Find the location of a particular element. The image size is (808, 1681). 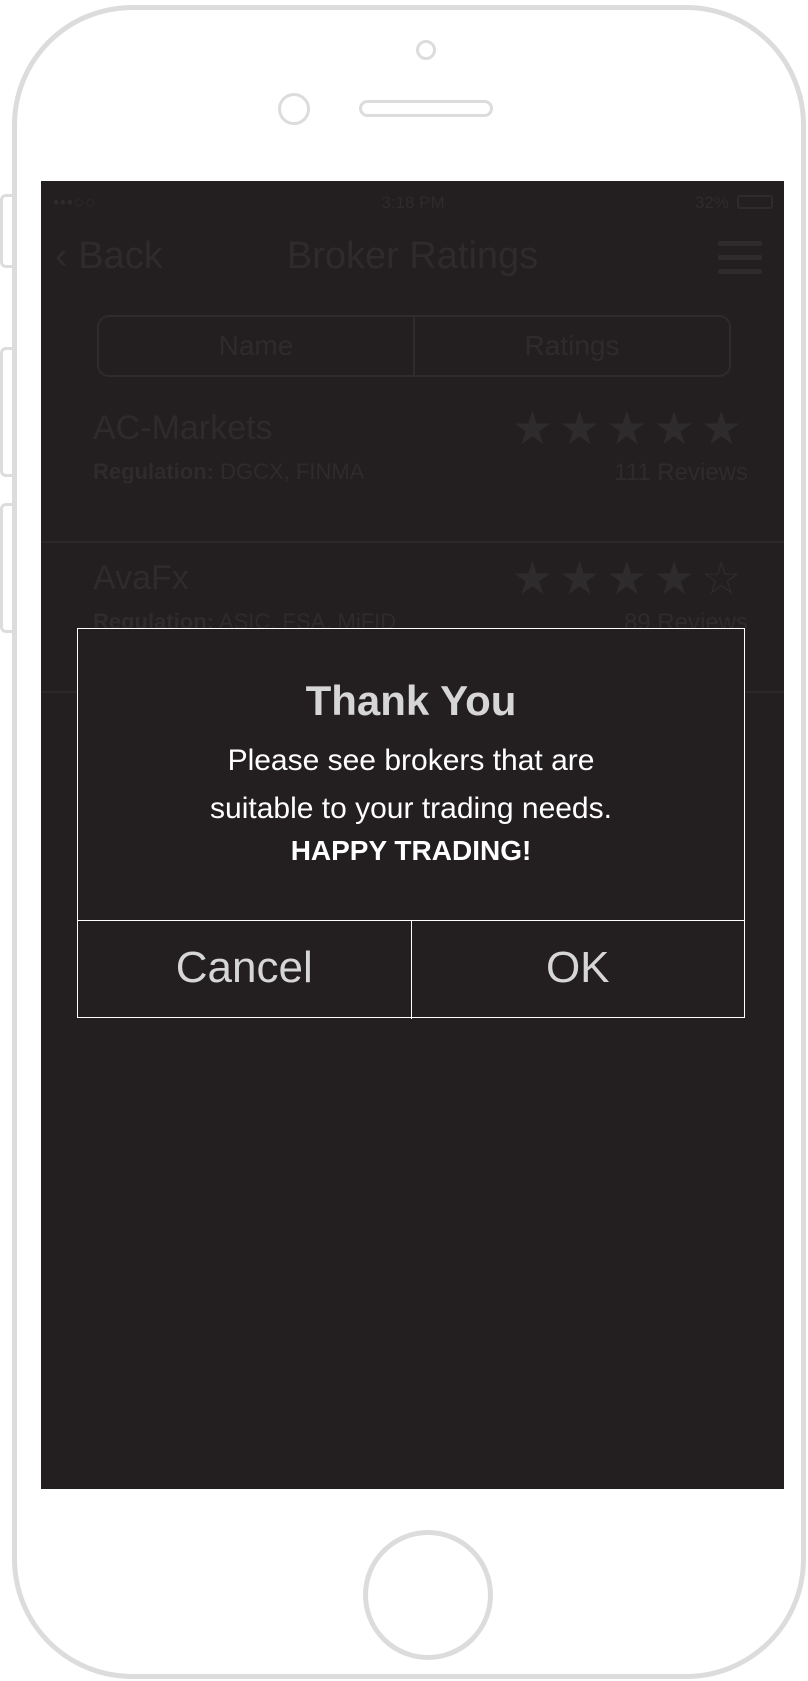

broker-regulation: Regulation: DGCX, FINMA is located at coordinates (228, 472).